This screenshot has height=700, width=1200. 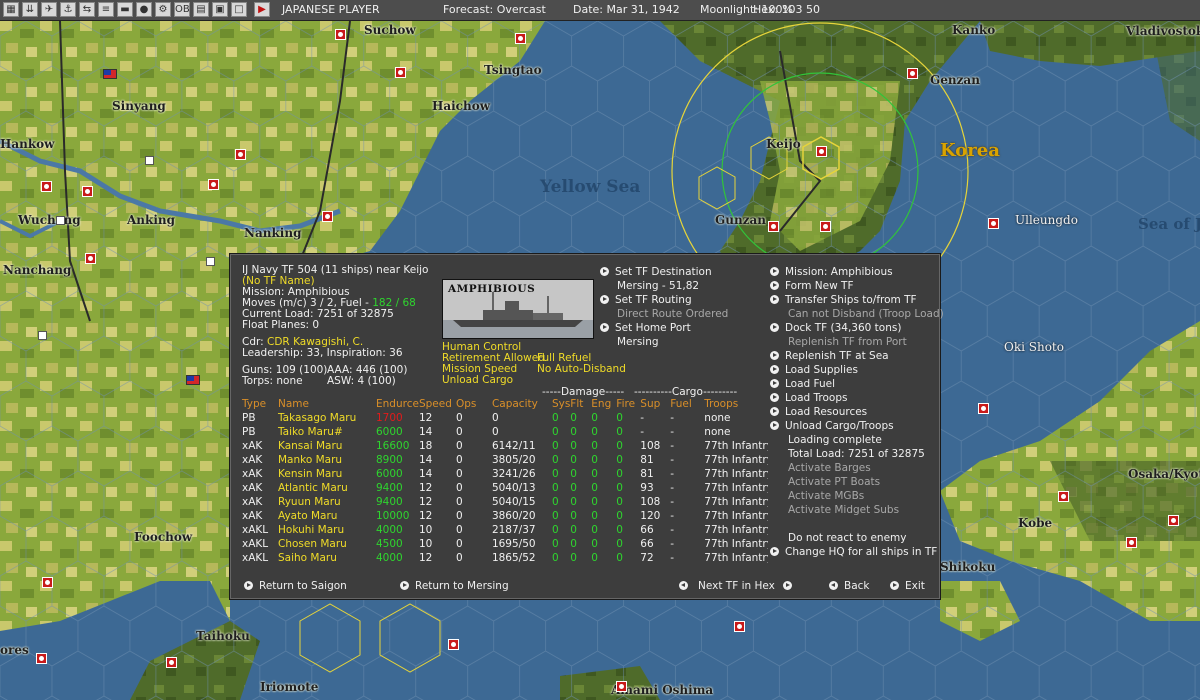 What do you see at coordinates (27, 144) in the screenshot?
I see `city-hankow: Hankow` at bounding box center [27, 144].